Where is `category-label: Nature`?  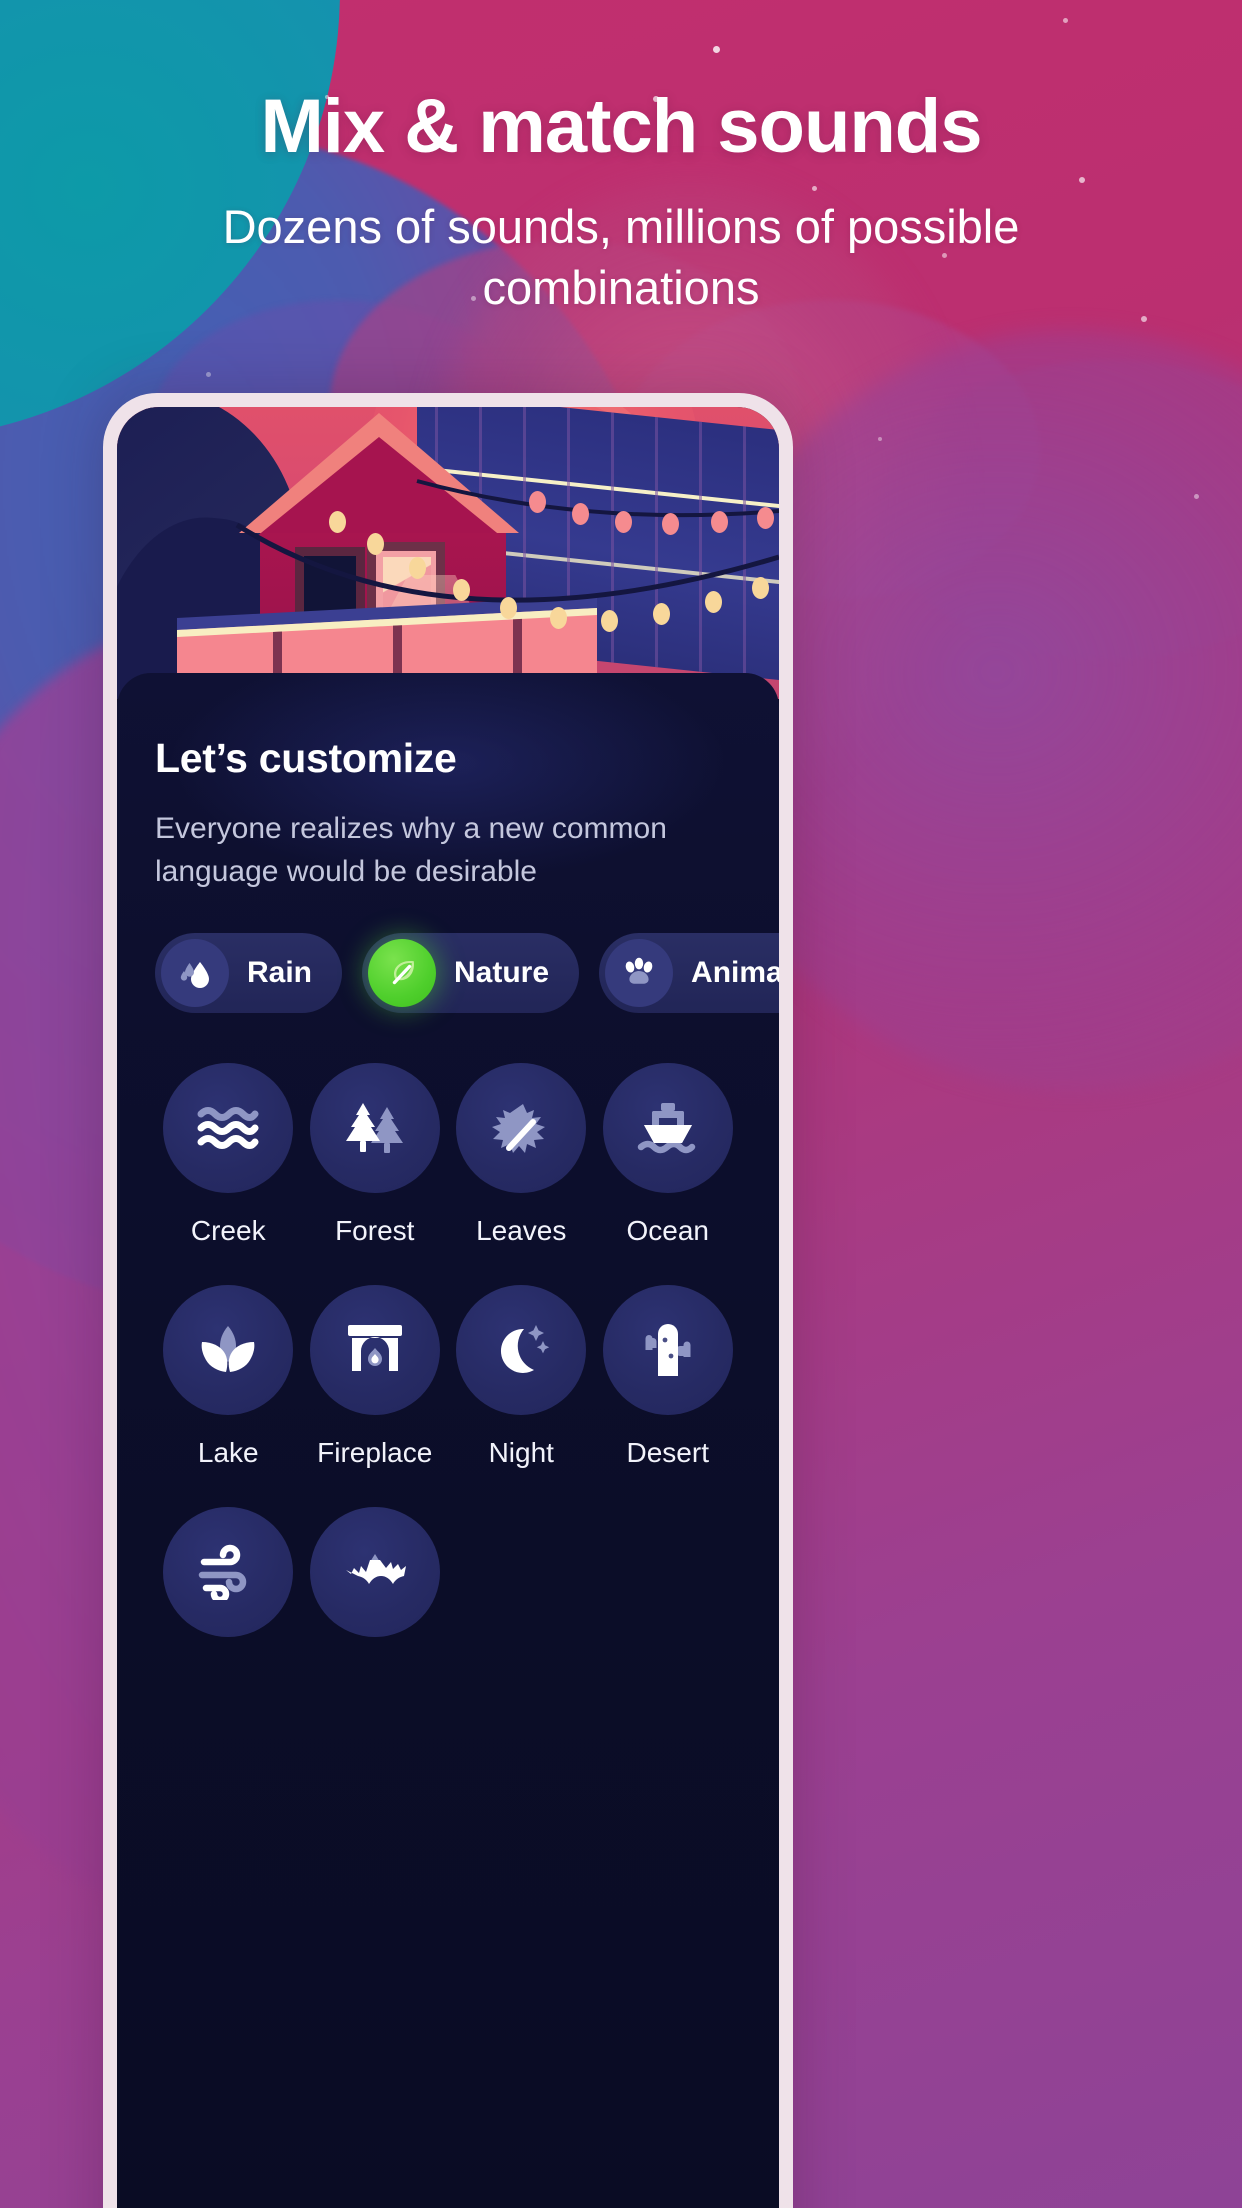
category-label: Nature is located at coordinates (502, 973).